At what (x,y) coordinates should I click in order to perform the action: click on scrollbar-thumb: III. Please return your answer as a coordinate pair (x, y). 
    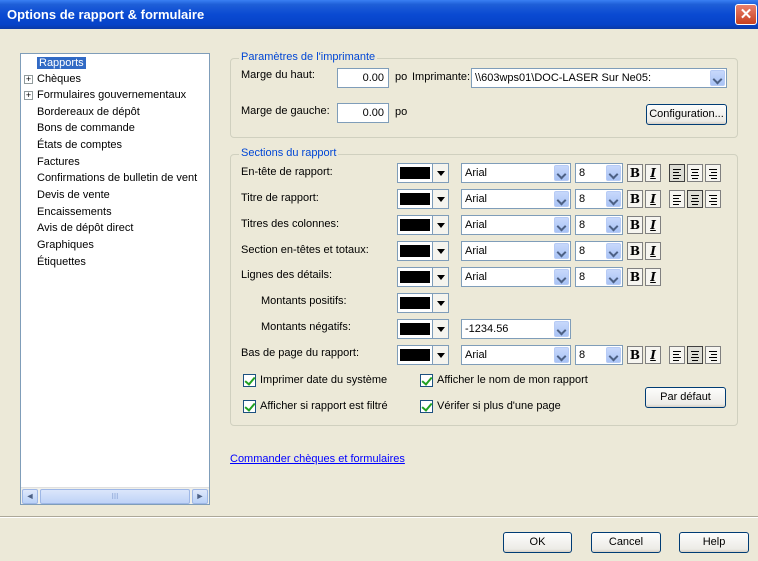
    Looking at the image, I should click on (115, 496).